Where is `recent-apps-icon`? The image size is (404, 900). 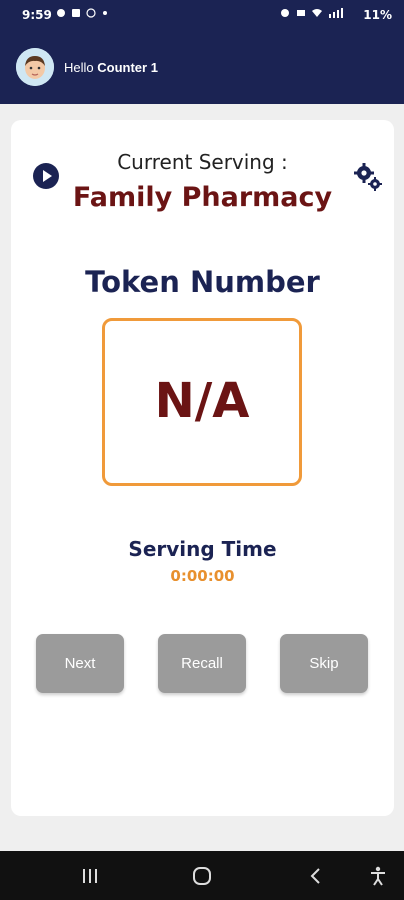 recent-apps-icon is located at coordinates (90, 876).